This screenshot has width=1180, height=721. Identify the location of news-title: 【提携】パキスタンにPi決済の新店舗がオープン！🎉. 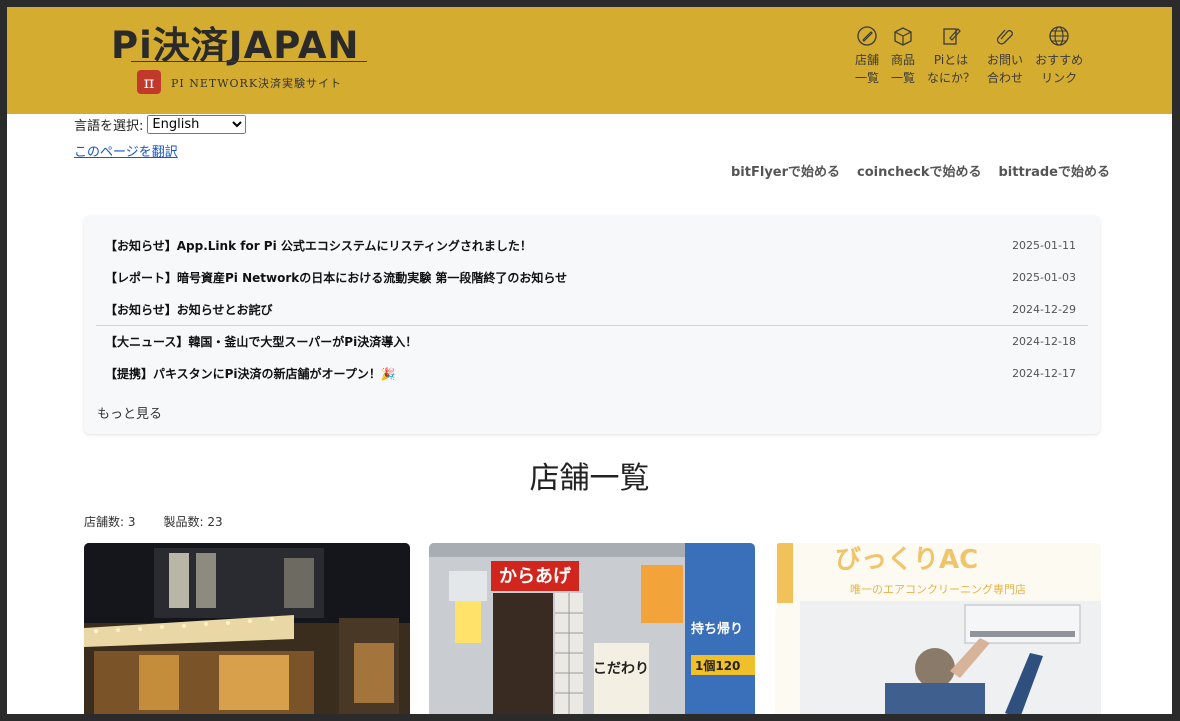
(246, 373).